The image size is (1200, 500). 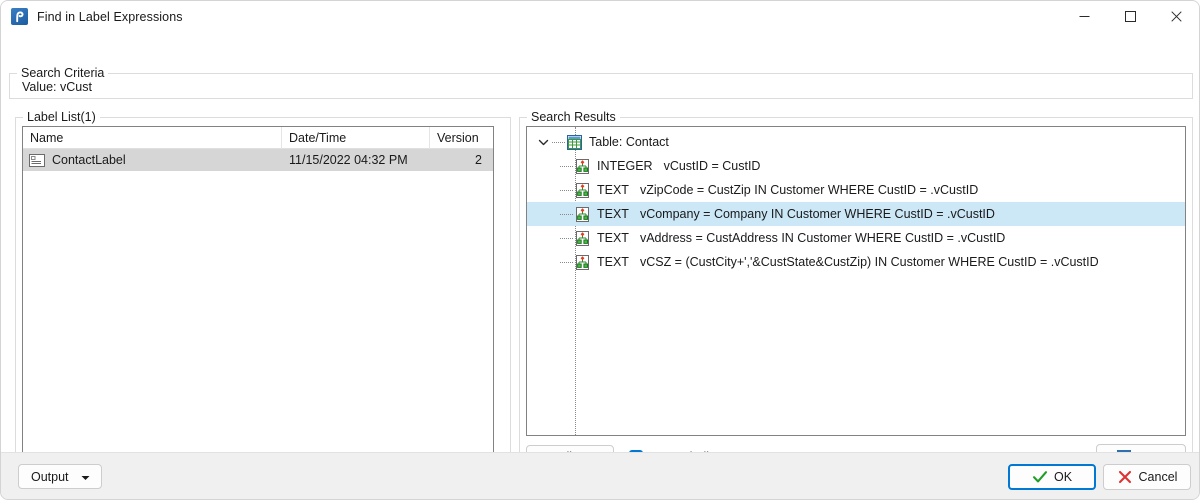 I want to click on column-header-name: Name, so click(x=152, y=138).